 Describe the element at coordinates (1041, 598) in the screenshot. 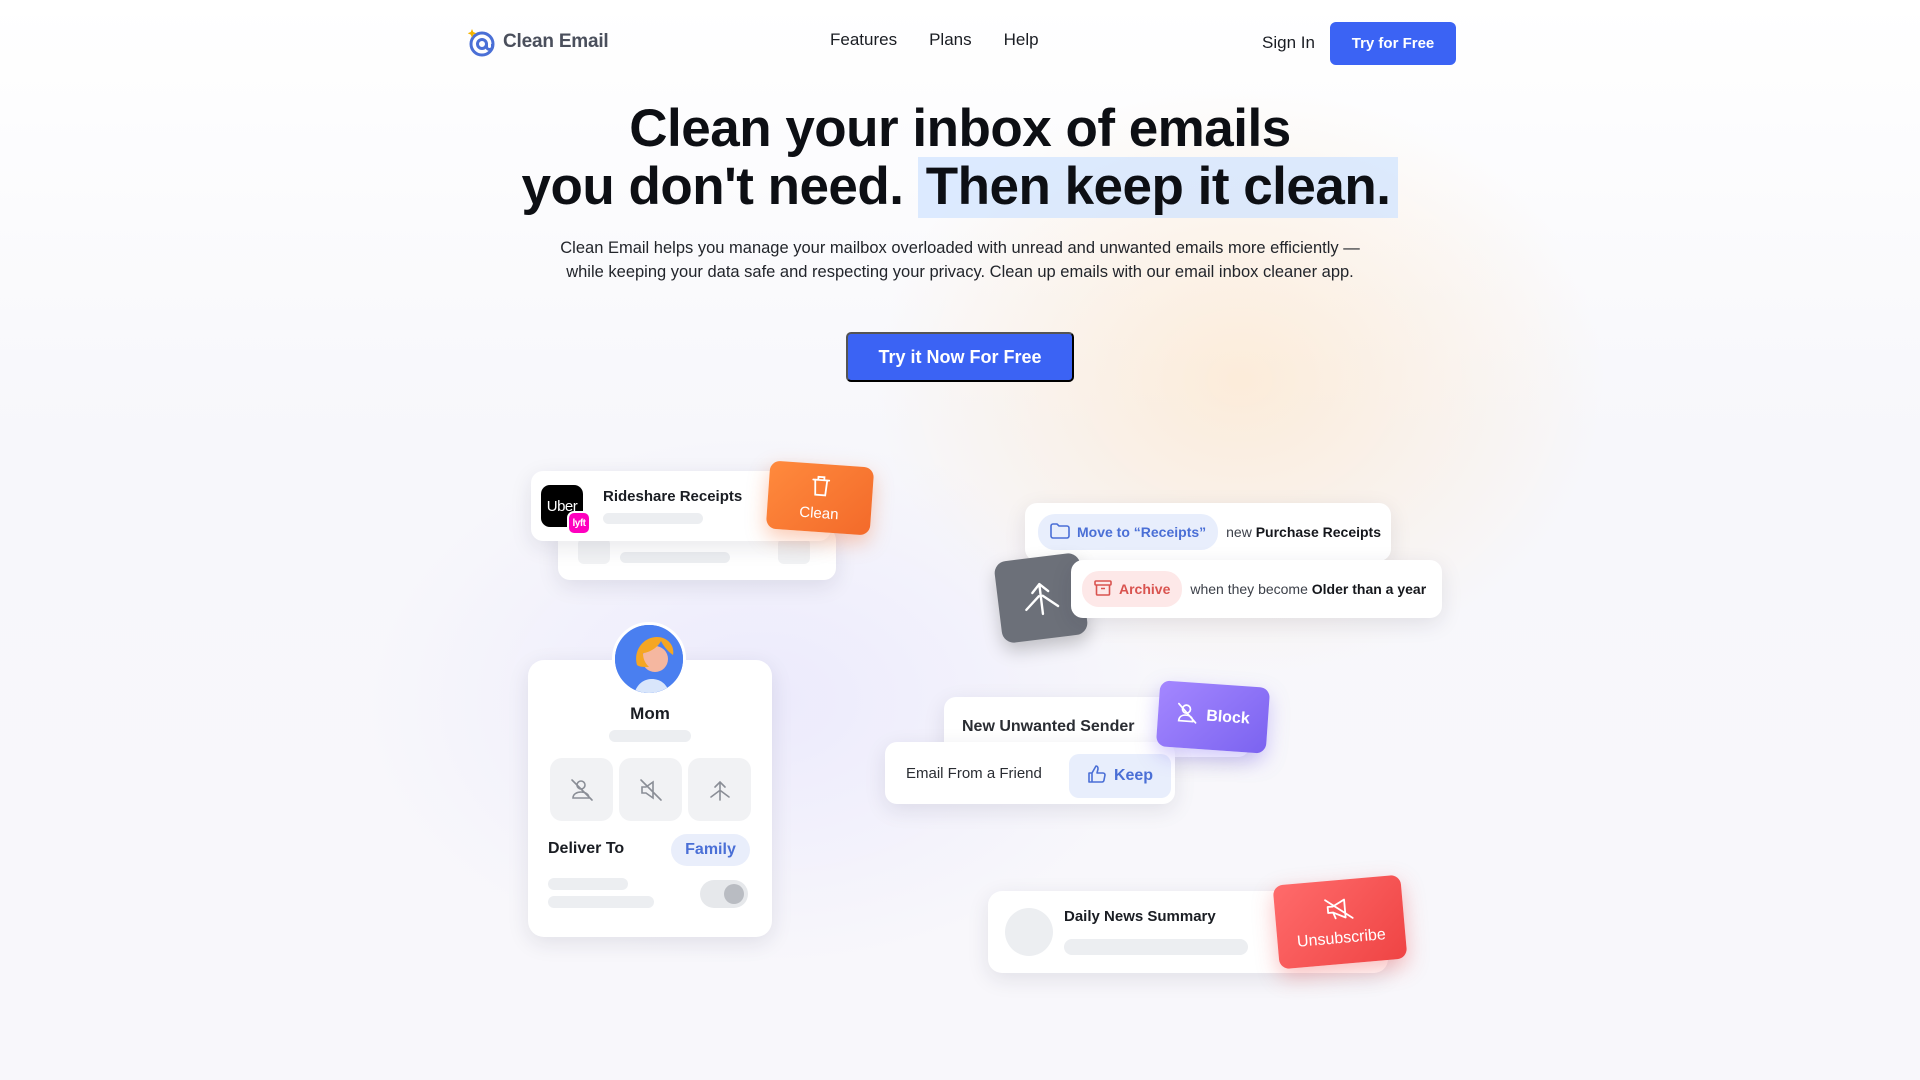

I see `move-arrows-icon` at that location.